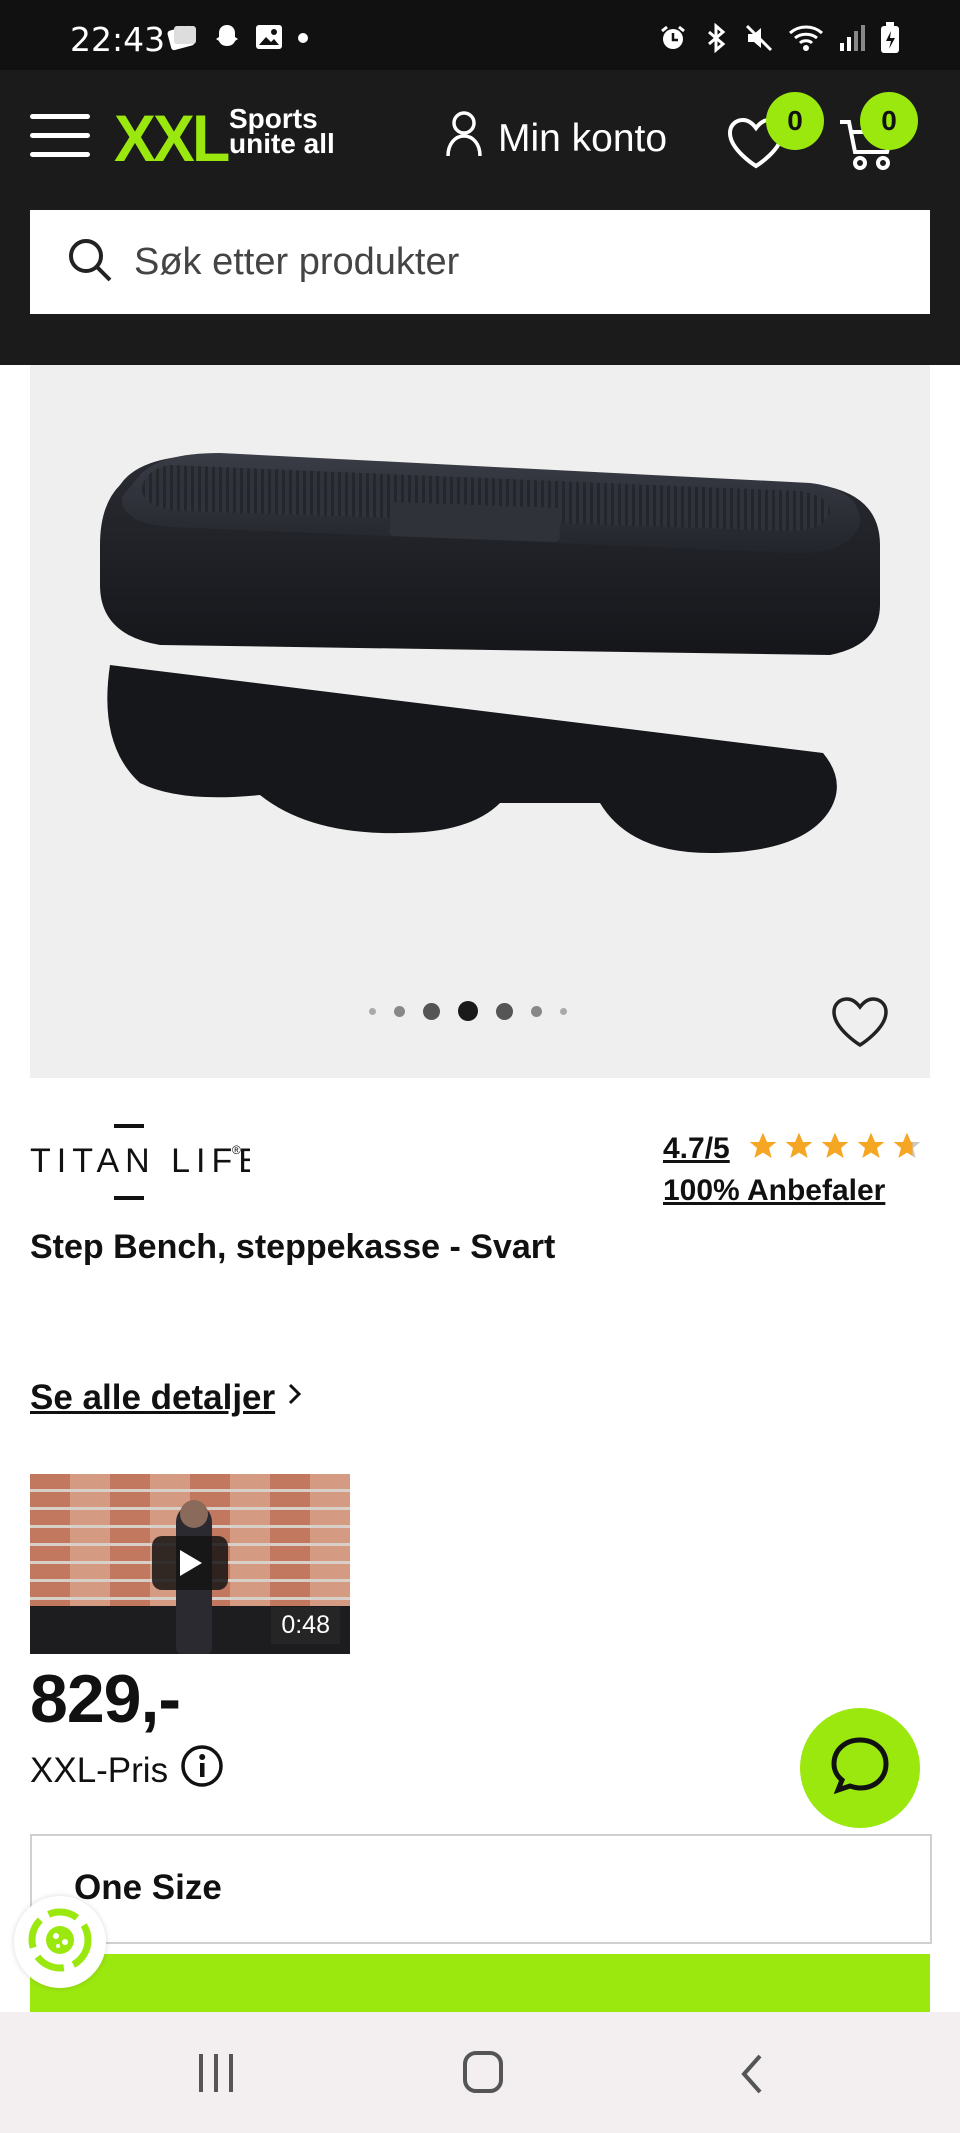 The width and height of the screenshot is (960, 2133). Describe the element at coordinates (282, 143) in the screenshot. I see `tagline-line2: unite all` at that location.